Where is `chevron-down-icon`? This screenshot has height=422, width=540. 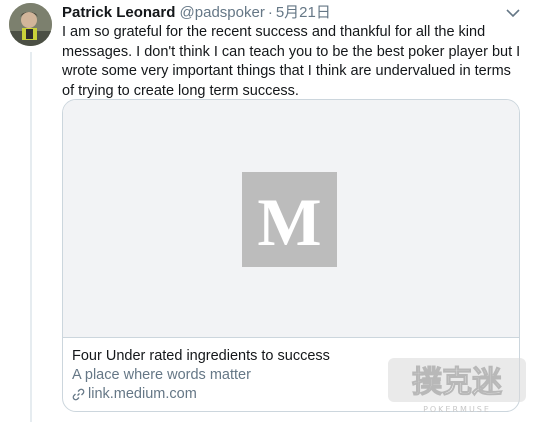 chevron-down-icon is located at coordinates (513, 13).